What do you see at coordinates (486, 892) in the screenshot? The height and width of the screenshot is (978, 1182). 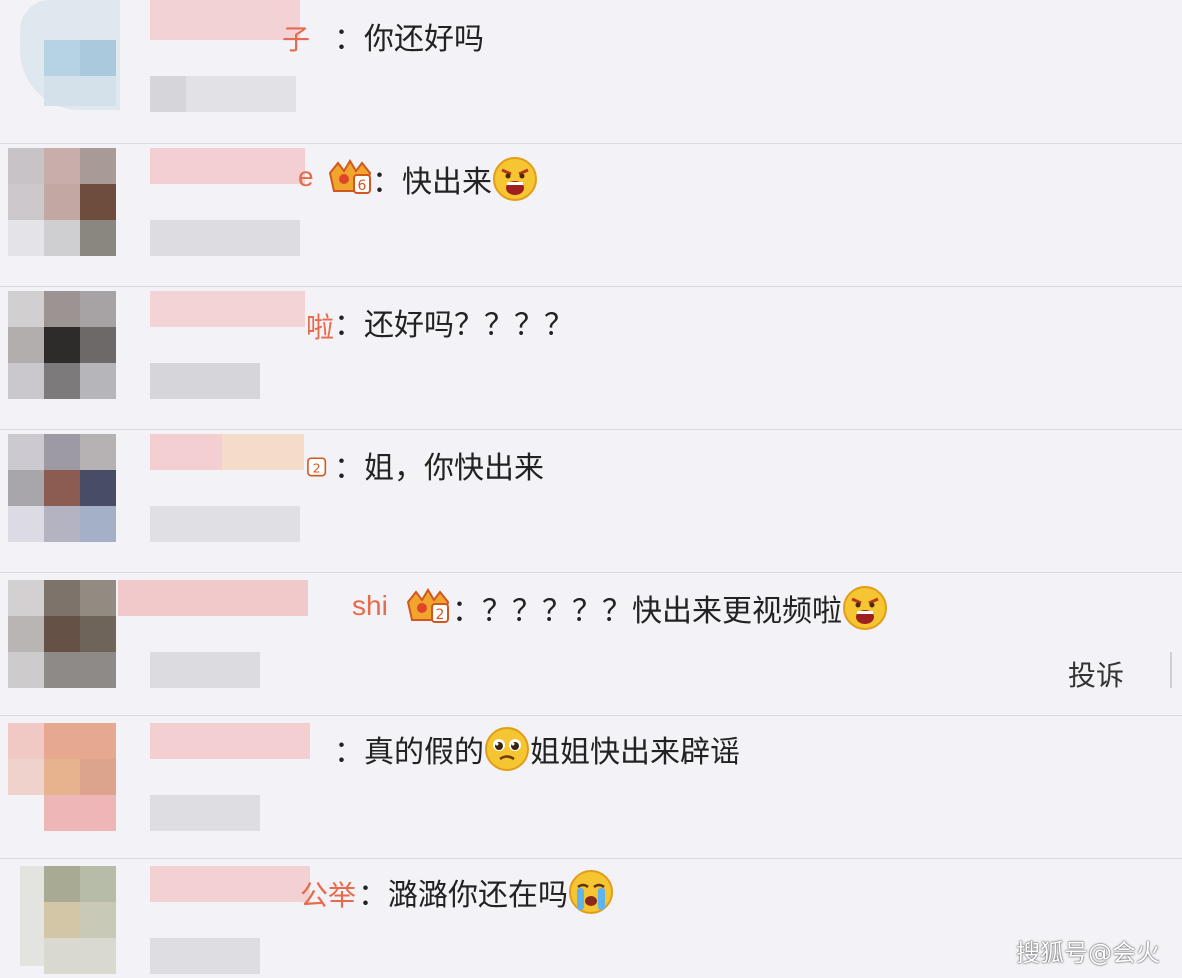 I see `comment-text: ：潞潞你还在吗` at bounding box center [486, 892].